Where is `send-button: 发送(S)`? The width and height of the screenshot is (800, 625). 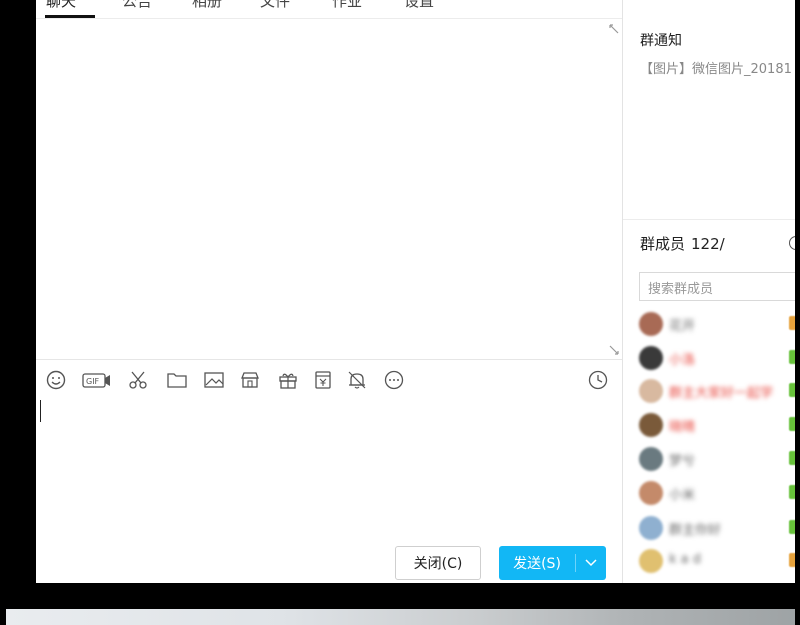 send-button: 发送(S) is located at coordinates (552, 563).